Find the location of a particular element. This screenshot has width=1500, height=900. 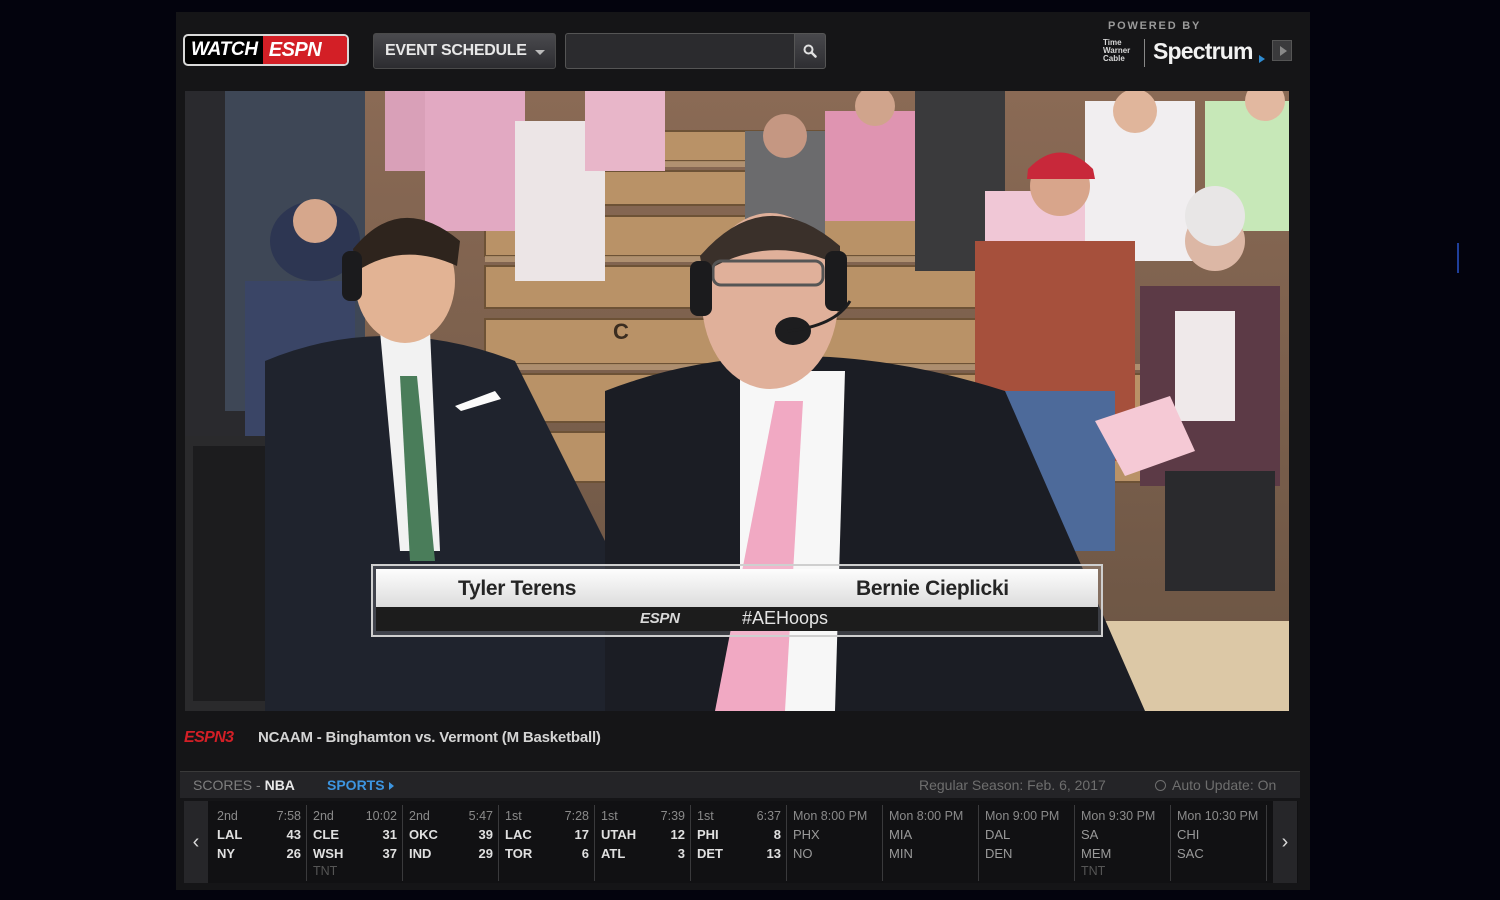

game-card: Mon 10:30 PM CHI SAC is located at coordinates (1219, 843).